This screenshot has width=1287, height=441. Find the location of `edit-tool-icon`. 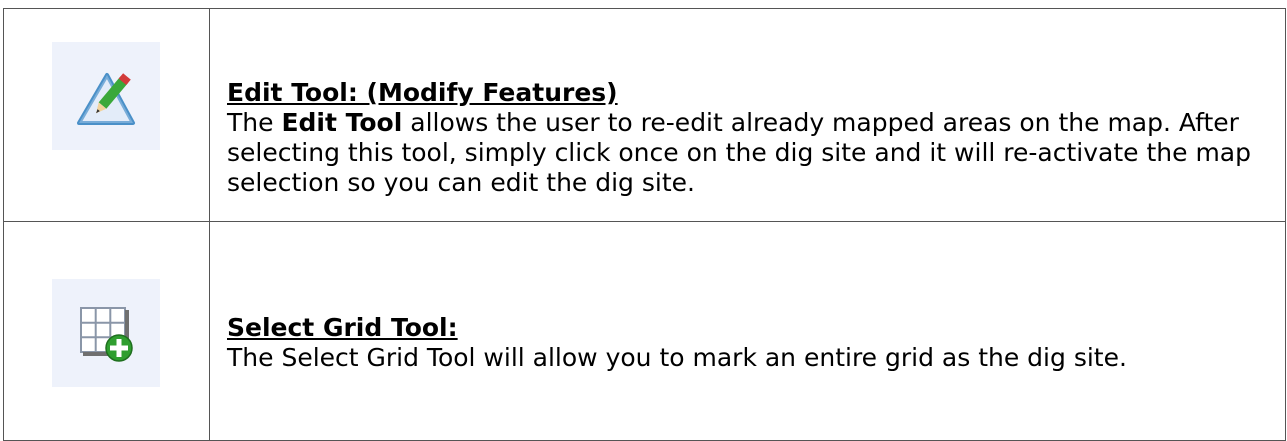

edit-tool-icon is located at coordinates (106, 96).